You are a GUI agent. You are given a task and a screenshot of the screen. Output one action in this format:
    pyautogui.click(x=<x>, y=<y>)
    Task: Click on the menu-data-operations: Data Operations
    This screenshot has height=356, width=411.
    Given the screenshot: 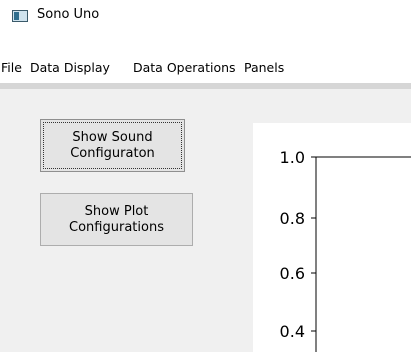 What is the action you would take?
    pyautogui.click(x=184, y=67)
    